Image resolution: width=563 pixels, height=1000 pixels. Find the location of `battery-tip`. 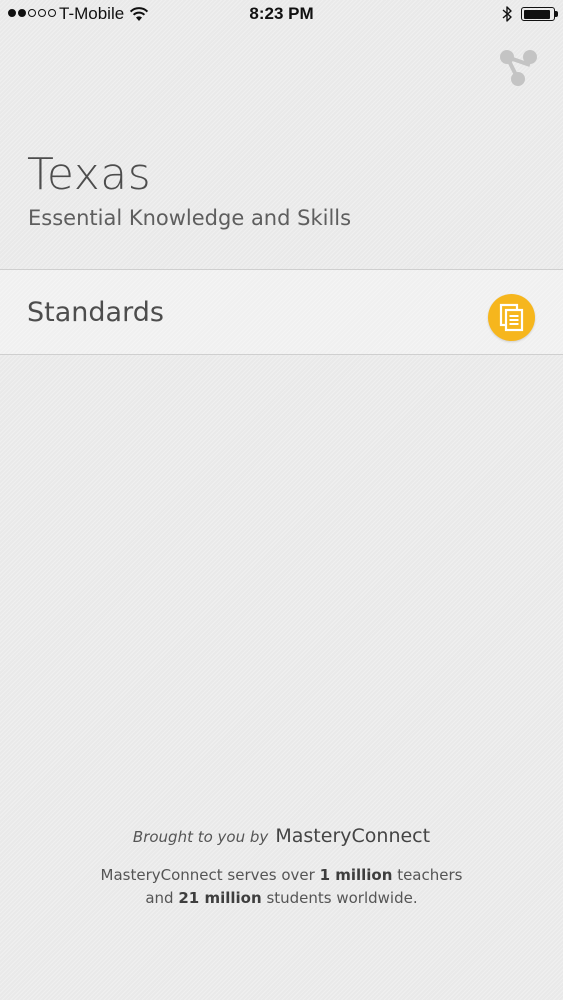

battery-tip is located at coordinates (556, 14).